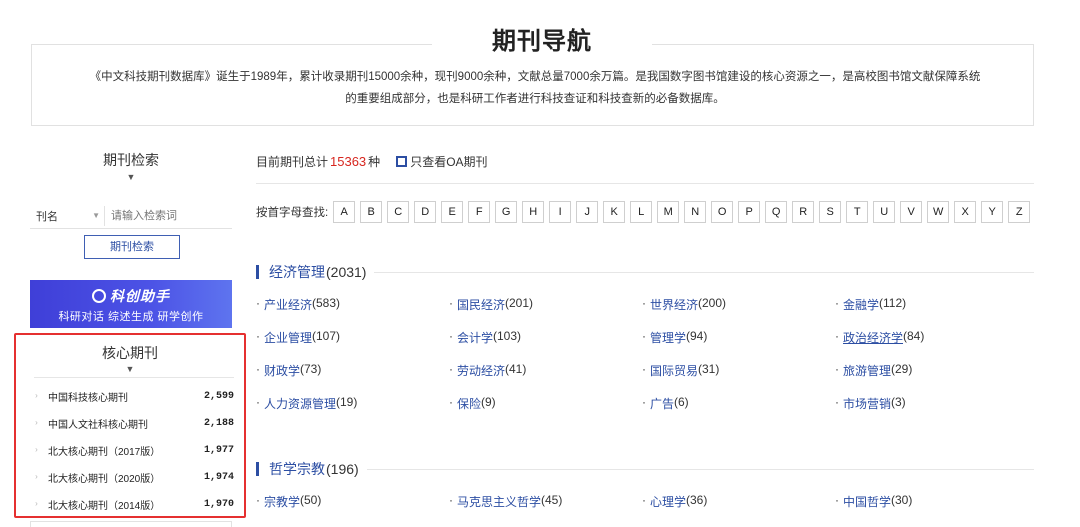 The image size is (1080, 527). I want to click on core-journal-item: › 北大核心期刊（2017版） 1,977, so click(134, 450).